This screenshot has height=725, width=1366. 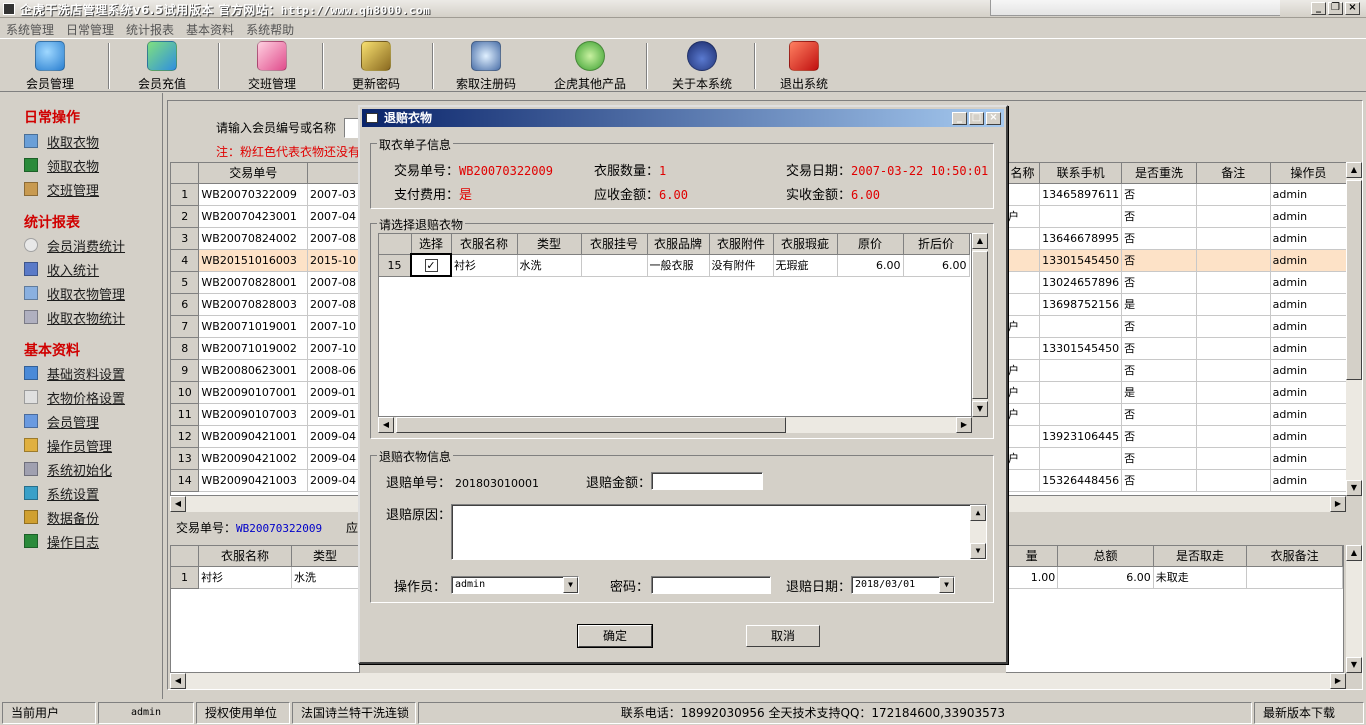 What do you see at coordinates (61, 189) in the screenshot?
I see `sidebar-item-shift: 交班管理` at bounding box center [61, 189].